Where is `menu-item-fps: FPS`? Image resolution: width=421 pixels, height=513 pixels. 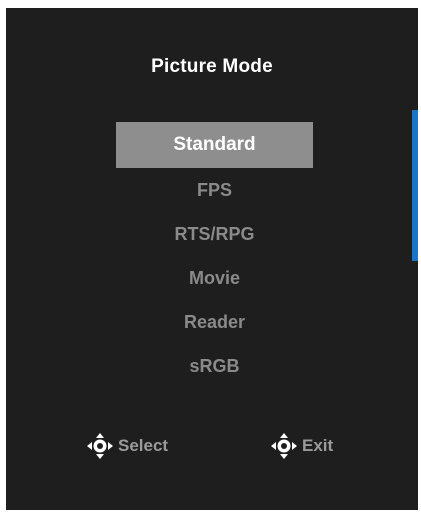
menu-item-fps: FPS is located at coordinates (214, 190).